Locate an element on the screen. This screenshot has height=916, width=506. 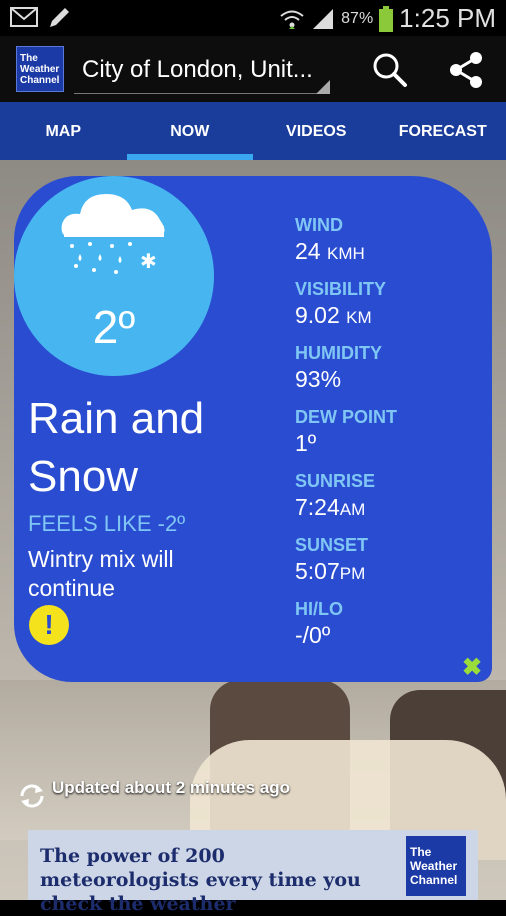
stat-value: 93% is located at coordinates (390, 380).